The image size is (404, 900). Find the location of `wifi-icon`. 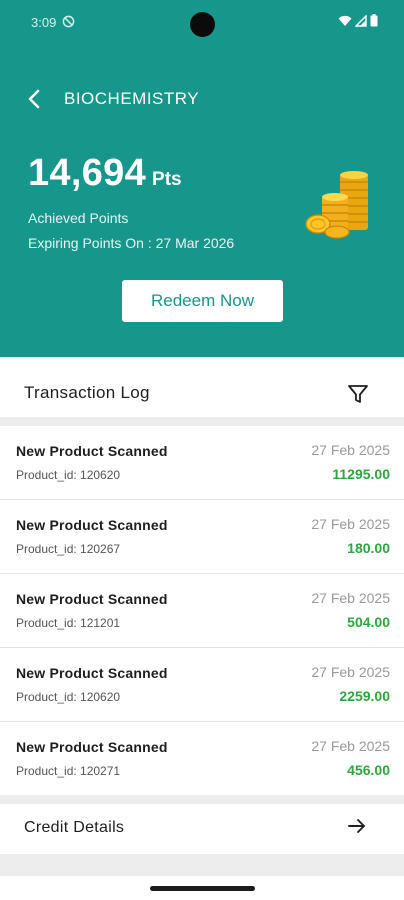

wifi-icon is located at coordinates (345, 20).